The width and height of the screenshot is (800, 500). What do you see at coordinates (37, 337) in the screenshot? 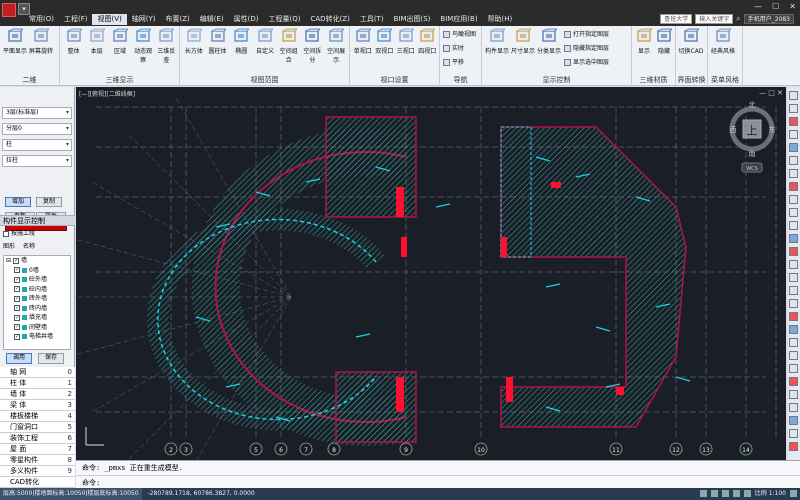
I see `tree-item: 电梯井墙` at bounding box center [37, 337].